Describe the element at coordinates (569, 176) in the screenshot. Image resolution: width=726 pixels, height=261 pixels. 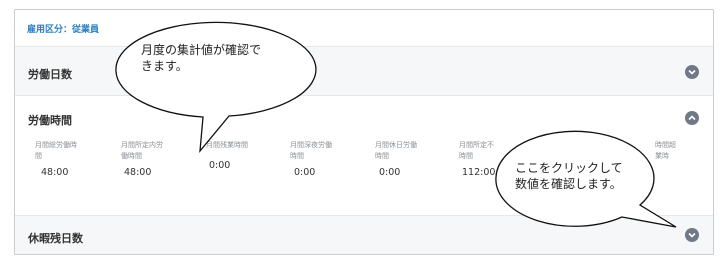
I see `callout-text-right: ここをクリックして 数値を確認します。` at that location.